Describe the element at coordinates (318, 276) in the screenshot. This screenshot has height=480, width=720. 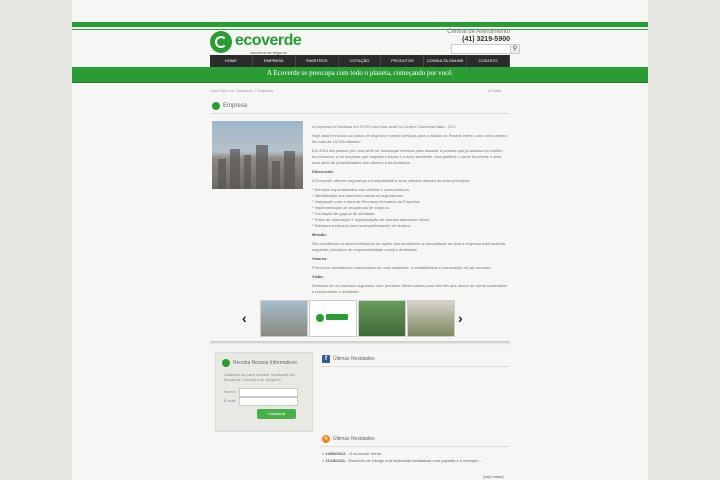
I see `visao-heading: Visão:` at that location.